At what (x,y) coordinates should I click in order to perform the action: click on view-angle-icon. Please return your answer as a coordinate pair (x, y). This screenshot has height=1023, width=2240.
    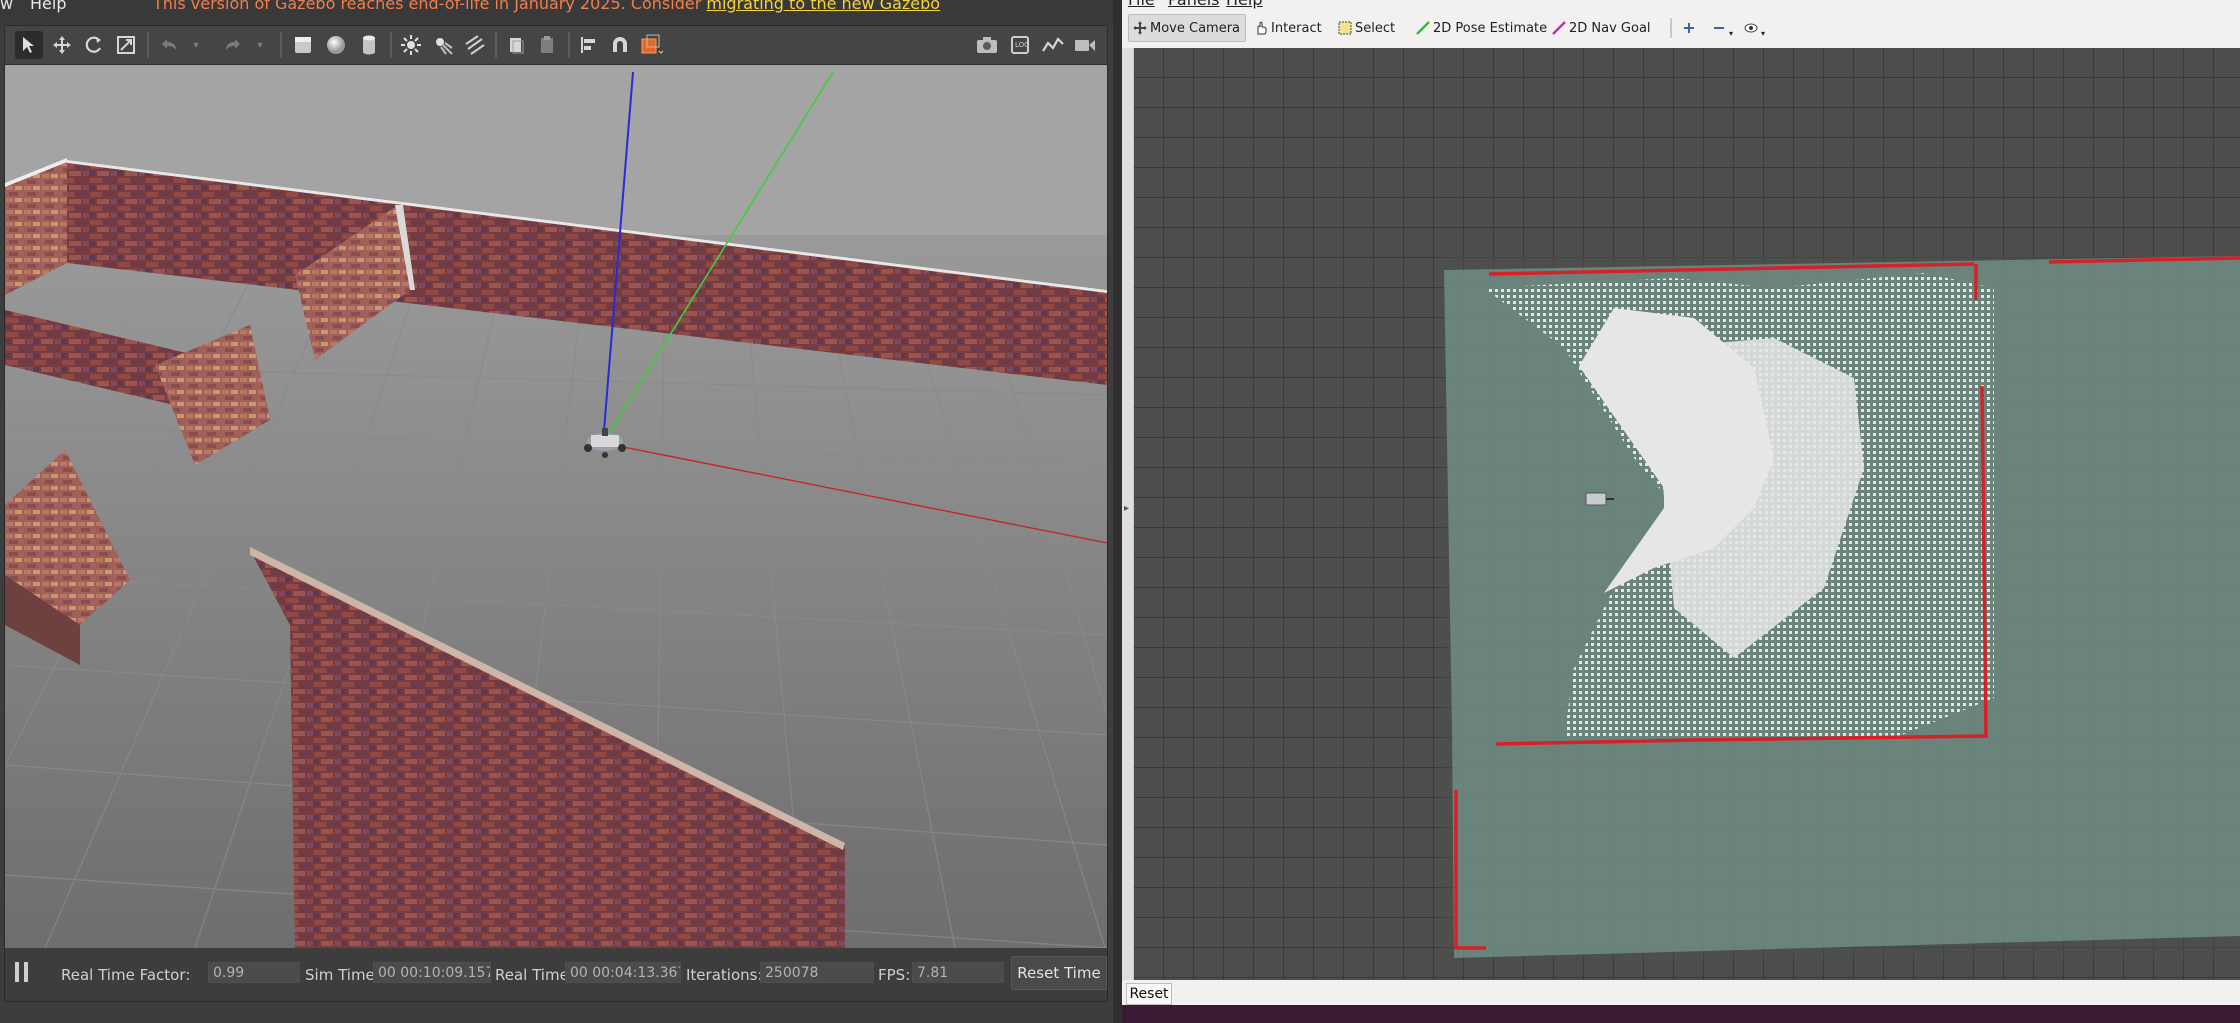
    Looking at the image, I should click on (653, 45).